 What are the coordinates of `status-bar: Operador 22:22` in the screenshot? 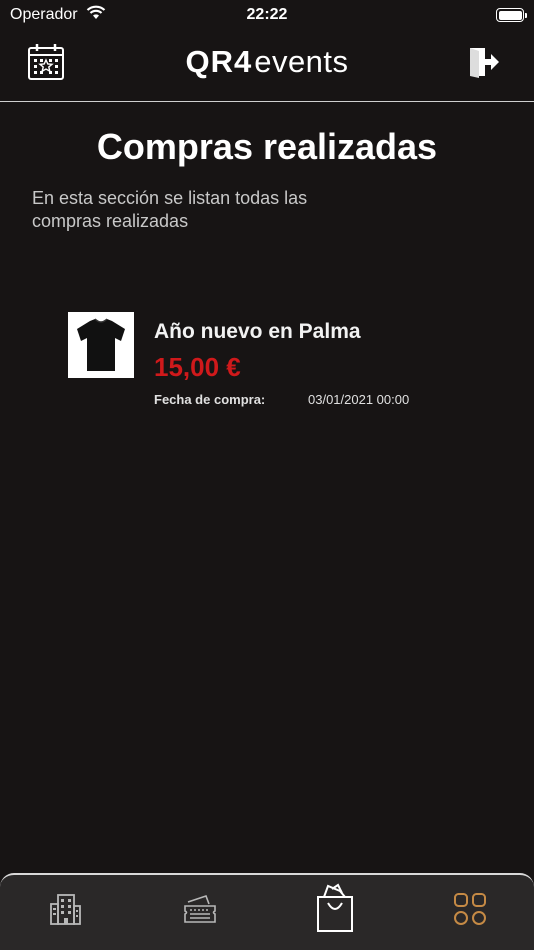 It's located at (267, 15).